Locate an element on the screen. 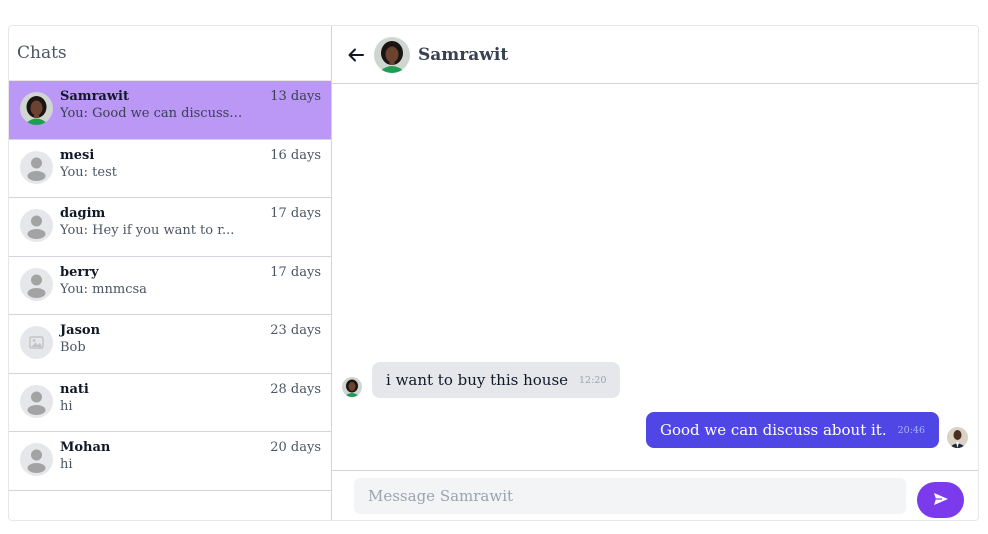 Image resolution: width=988 pixels, height=534 pixels. chat-time: 20 days is located at coordinates (295, 447).